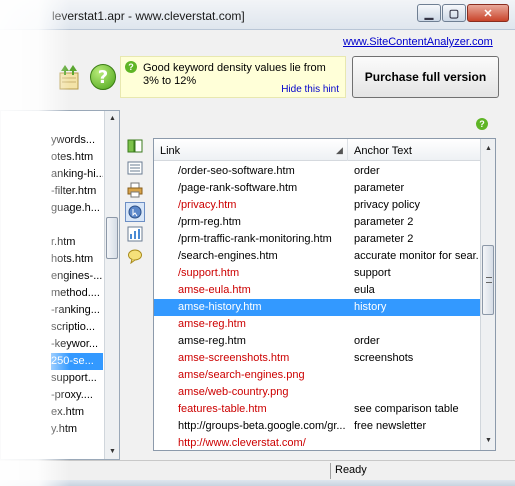 The width and height of the screenshot is (515, 486). Describe the element at coordinates (209, 222) in the screenshot. I see `link-cell: /prm-reg.htm` at that location.